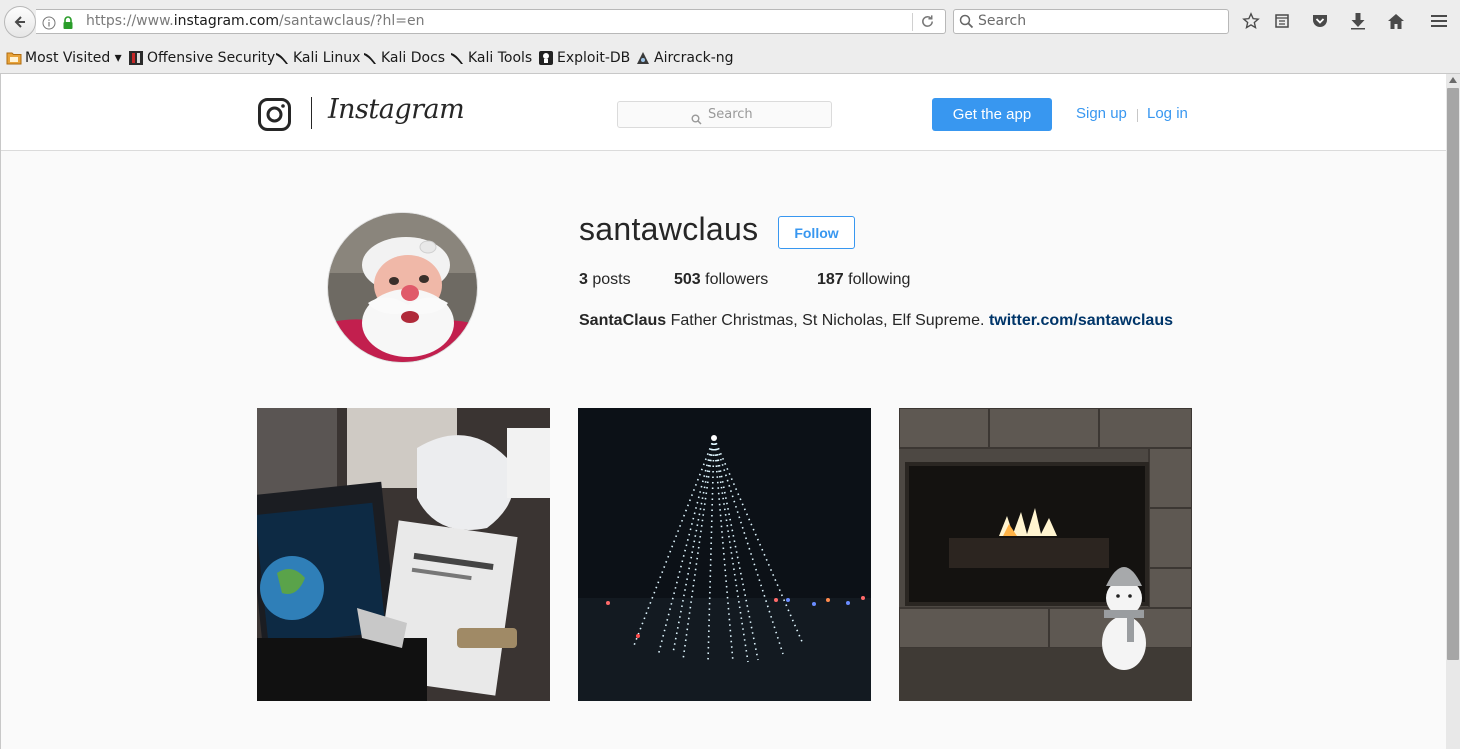 The width and height of the screenshot is (1460, 749). I want to click on bio-link: twitter.com/santawclaus, so click(1081, 320).